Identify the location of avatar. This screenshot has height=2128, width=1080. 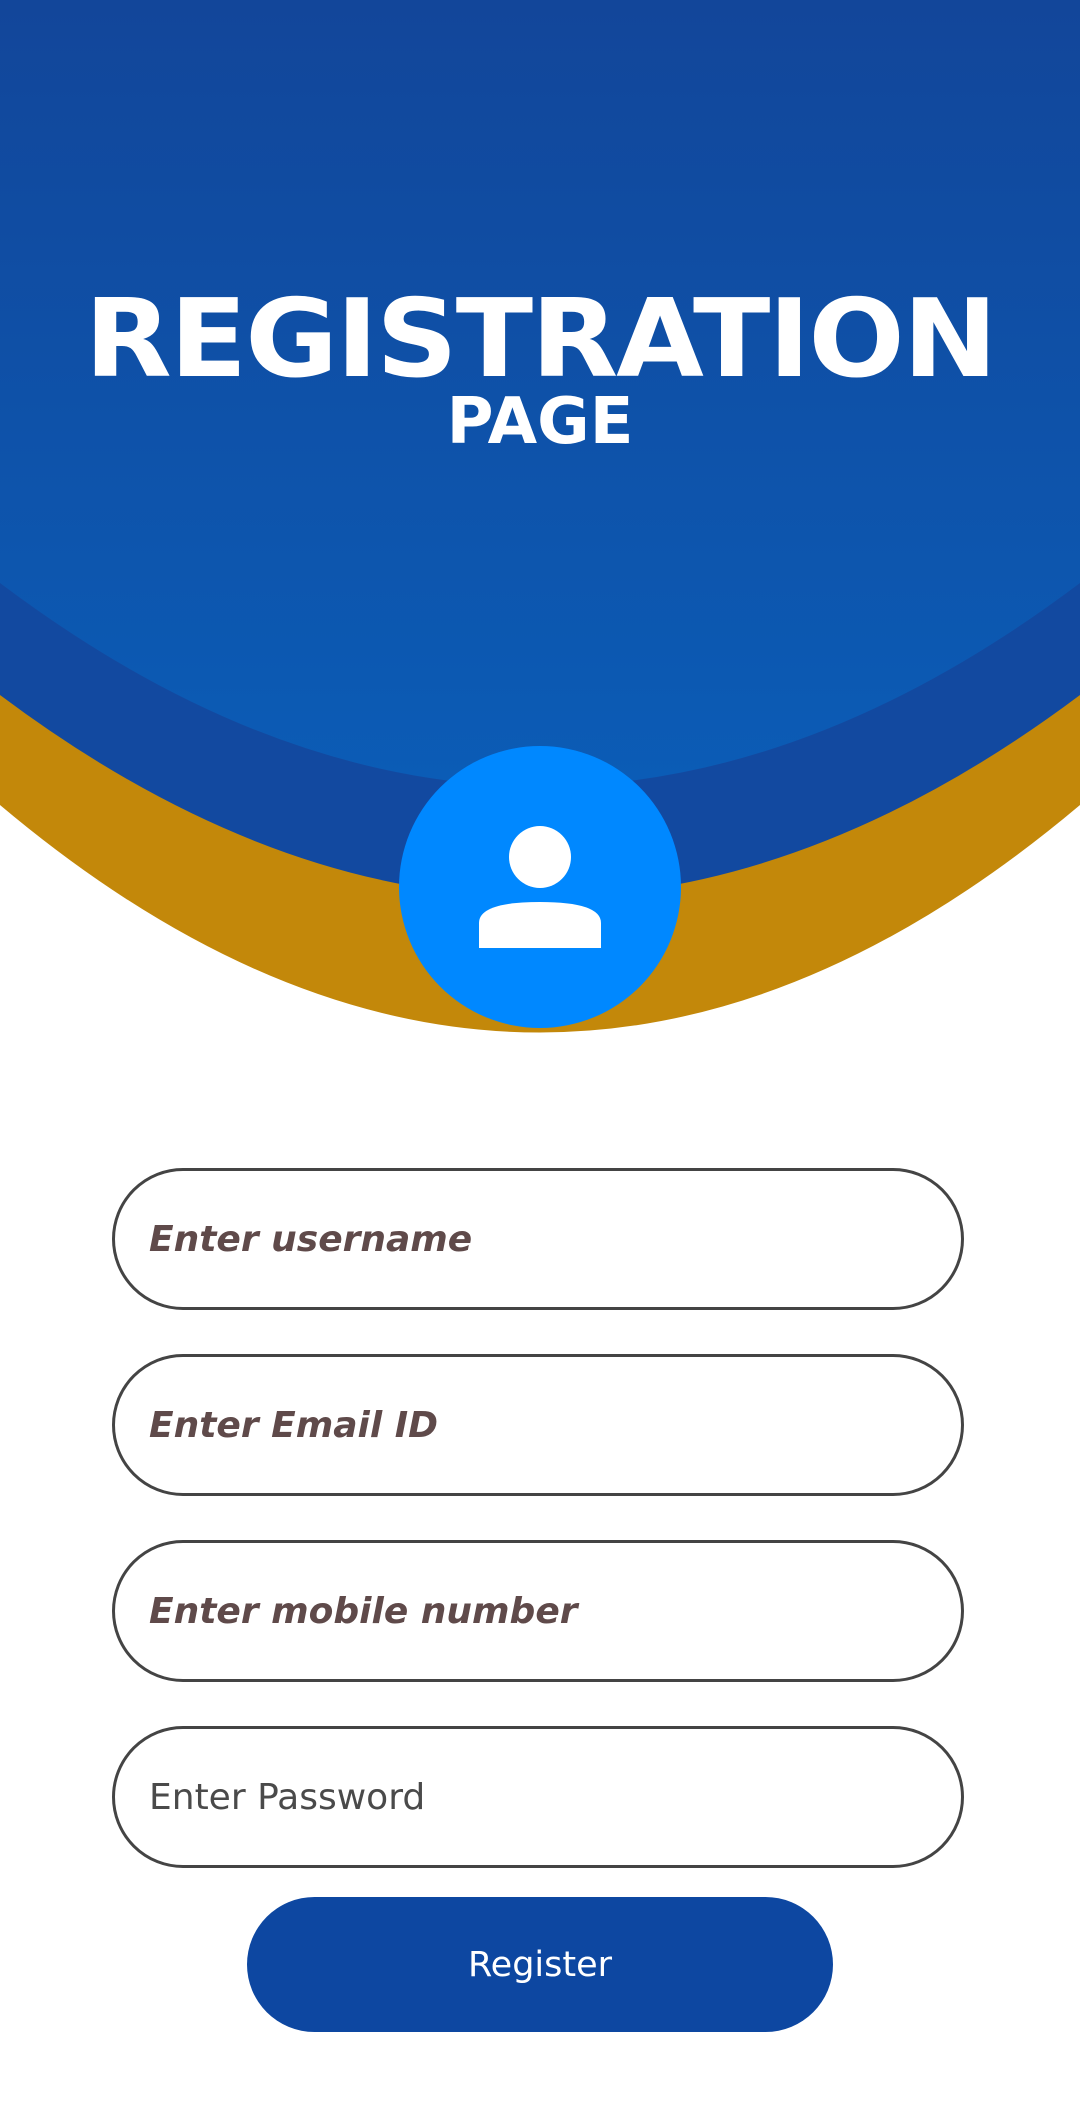
(540, 887).